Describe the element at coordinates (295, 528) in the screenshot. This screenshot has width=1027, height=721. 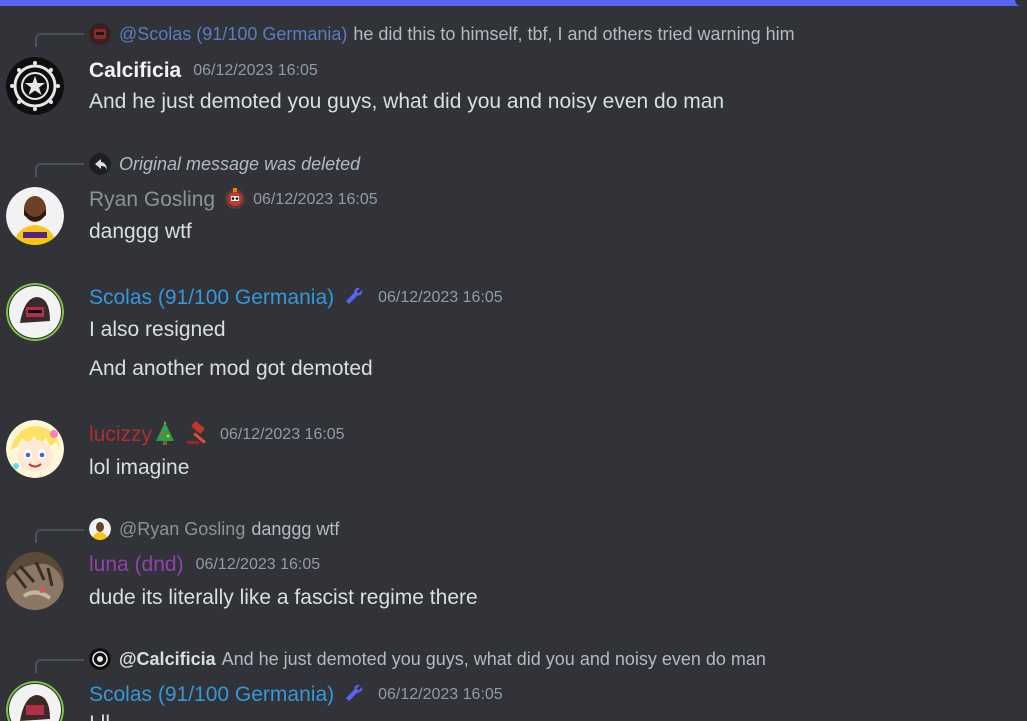
I see `reply-text: danggg wtf` at that location.